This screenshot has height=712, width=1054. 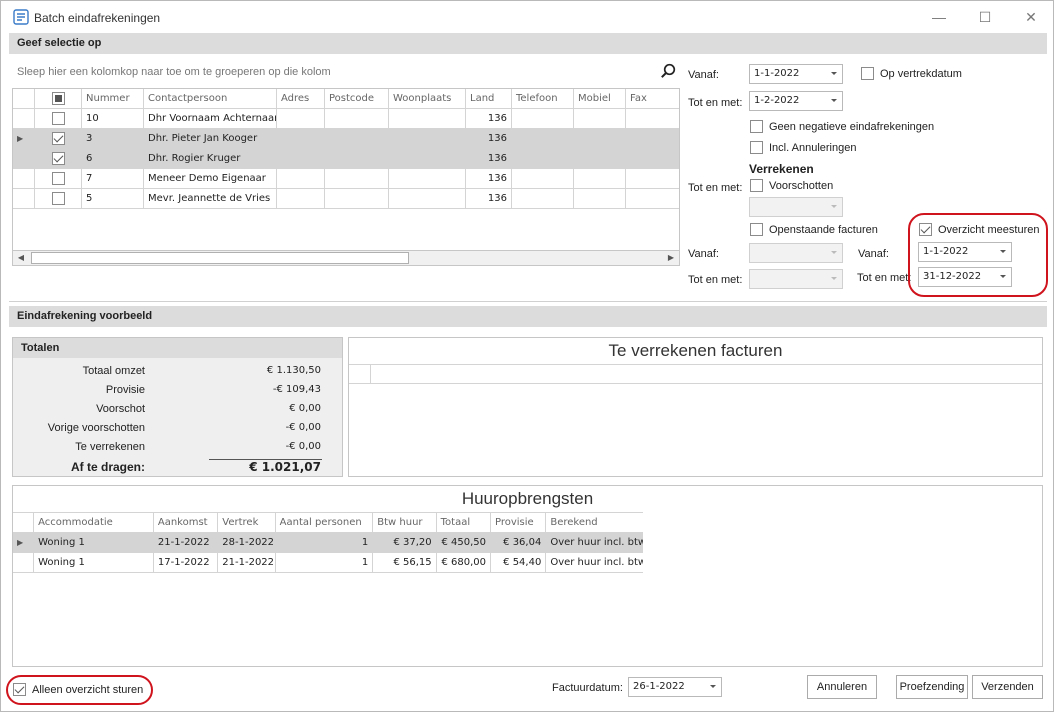 What do you see at coordinates (463, 522) in the screenshot?
I see `column-header-totaal: Totaal` at bounding box center [463, 522].